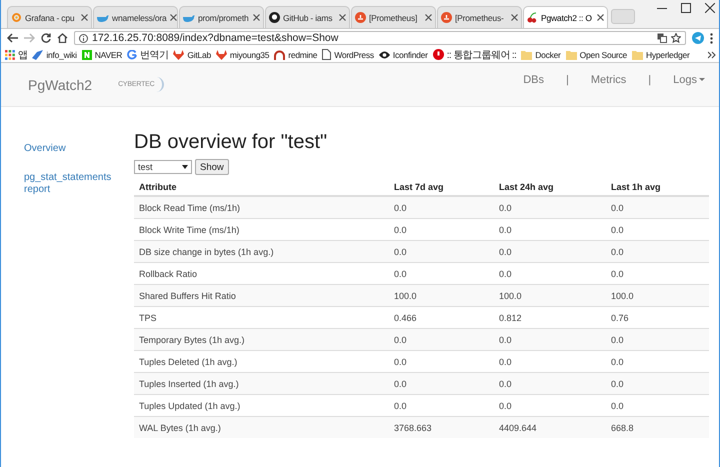  What do you see at coordinates (108, 55) in the screenshot?
I see `bookmark-link: NAVER` at bounding box center [108, 55].